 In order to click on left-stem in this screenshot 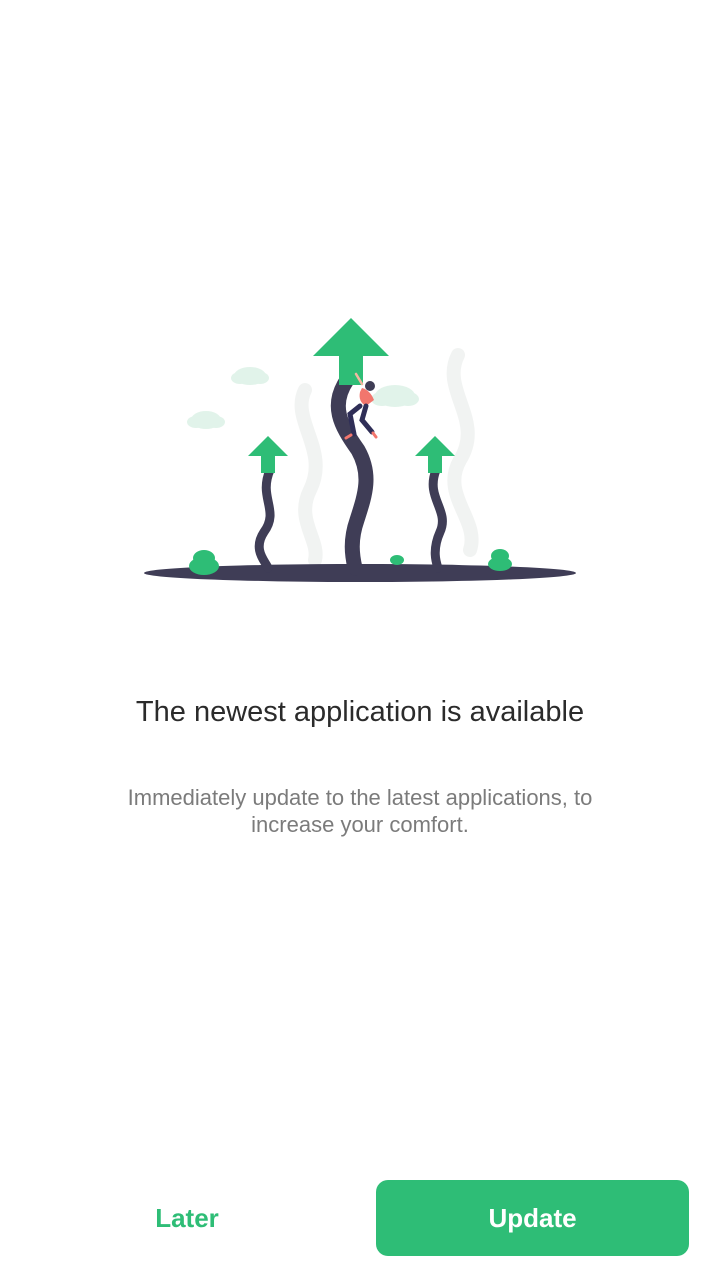, I will do `click(264, 519)`.